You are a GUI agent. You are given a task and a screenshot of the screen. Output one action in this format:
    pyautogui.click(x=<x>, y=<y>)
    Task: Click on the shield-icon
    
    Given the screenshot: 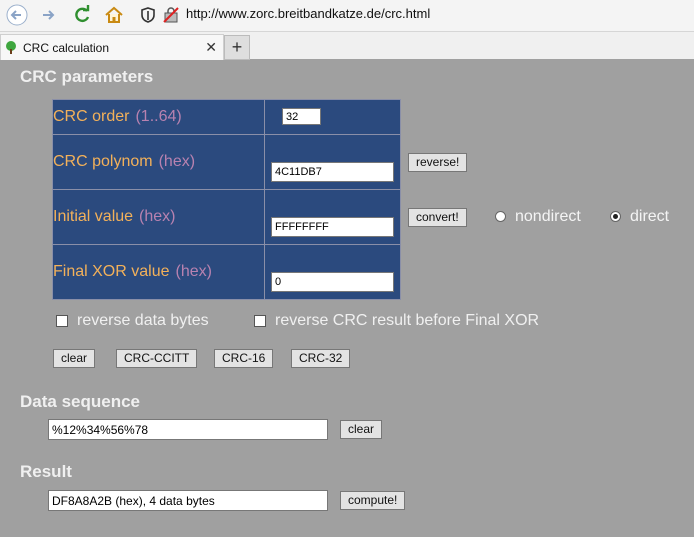 What is the action you would take?
    pyautogui.click(x=148, y=15)
    